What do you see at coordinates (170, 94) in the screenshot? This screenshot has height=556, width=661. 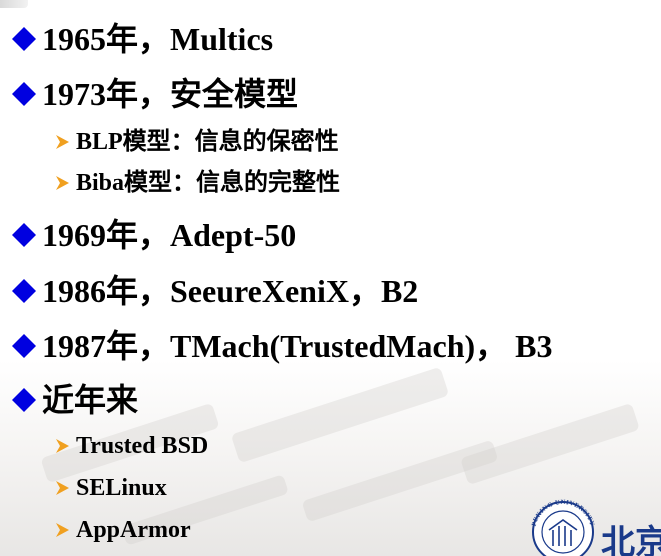 I see `list-item-text: 1973年，安全模型` at bounding box center [170, 94].